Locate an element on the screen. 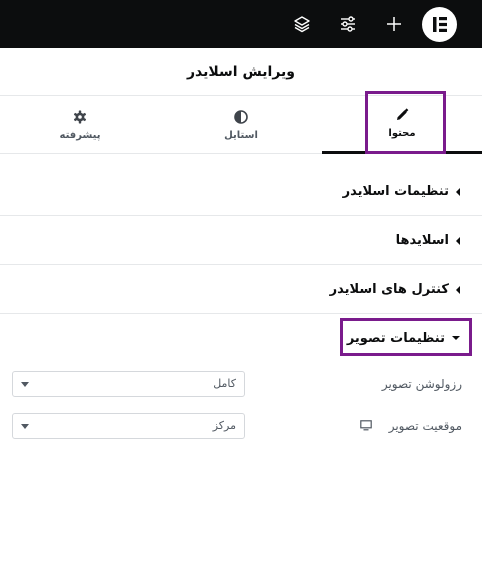  section-label: اسلایدها is located at coordinates (422, 240).